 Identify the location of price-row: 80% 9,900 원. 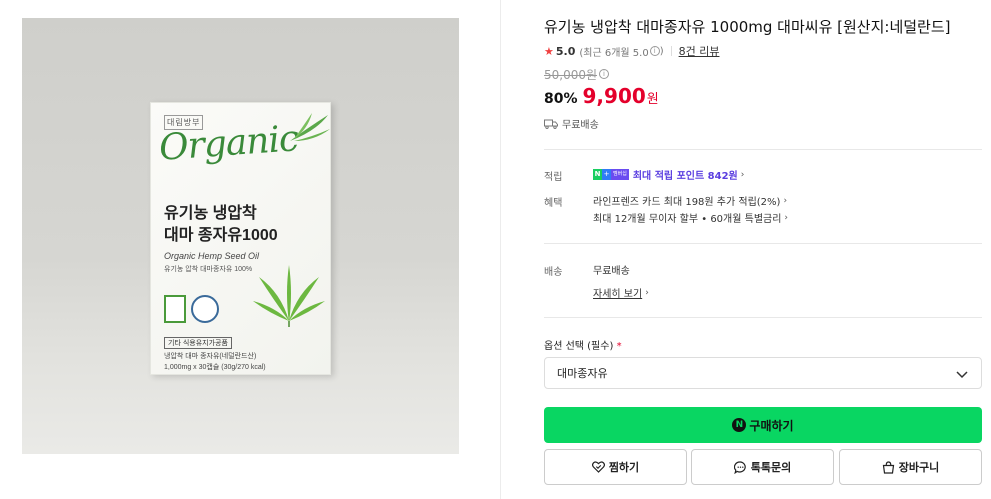
(601, 96).